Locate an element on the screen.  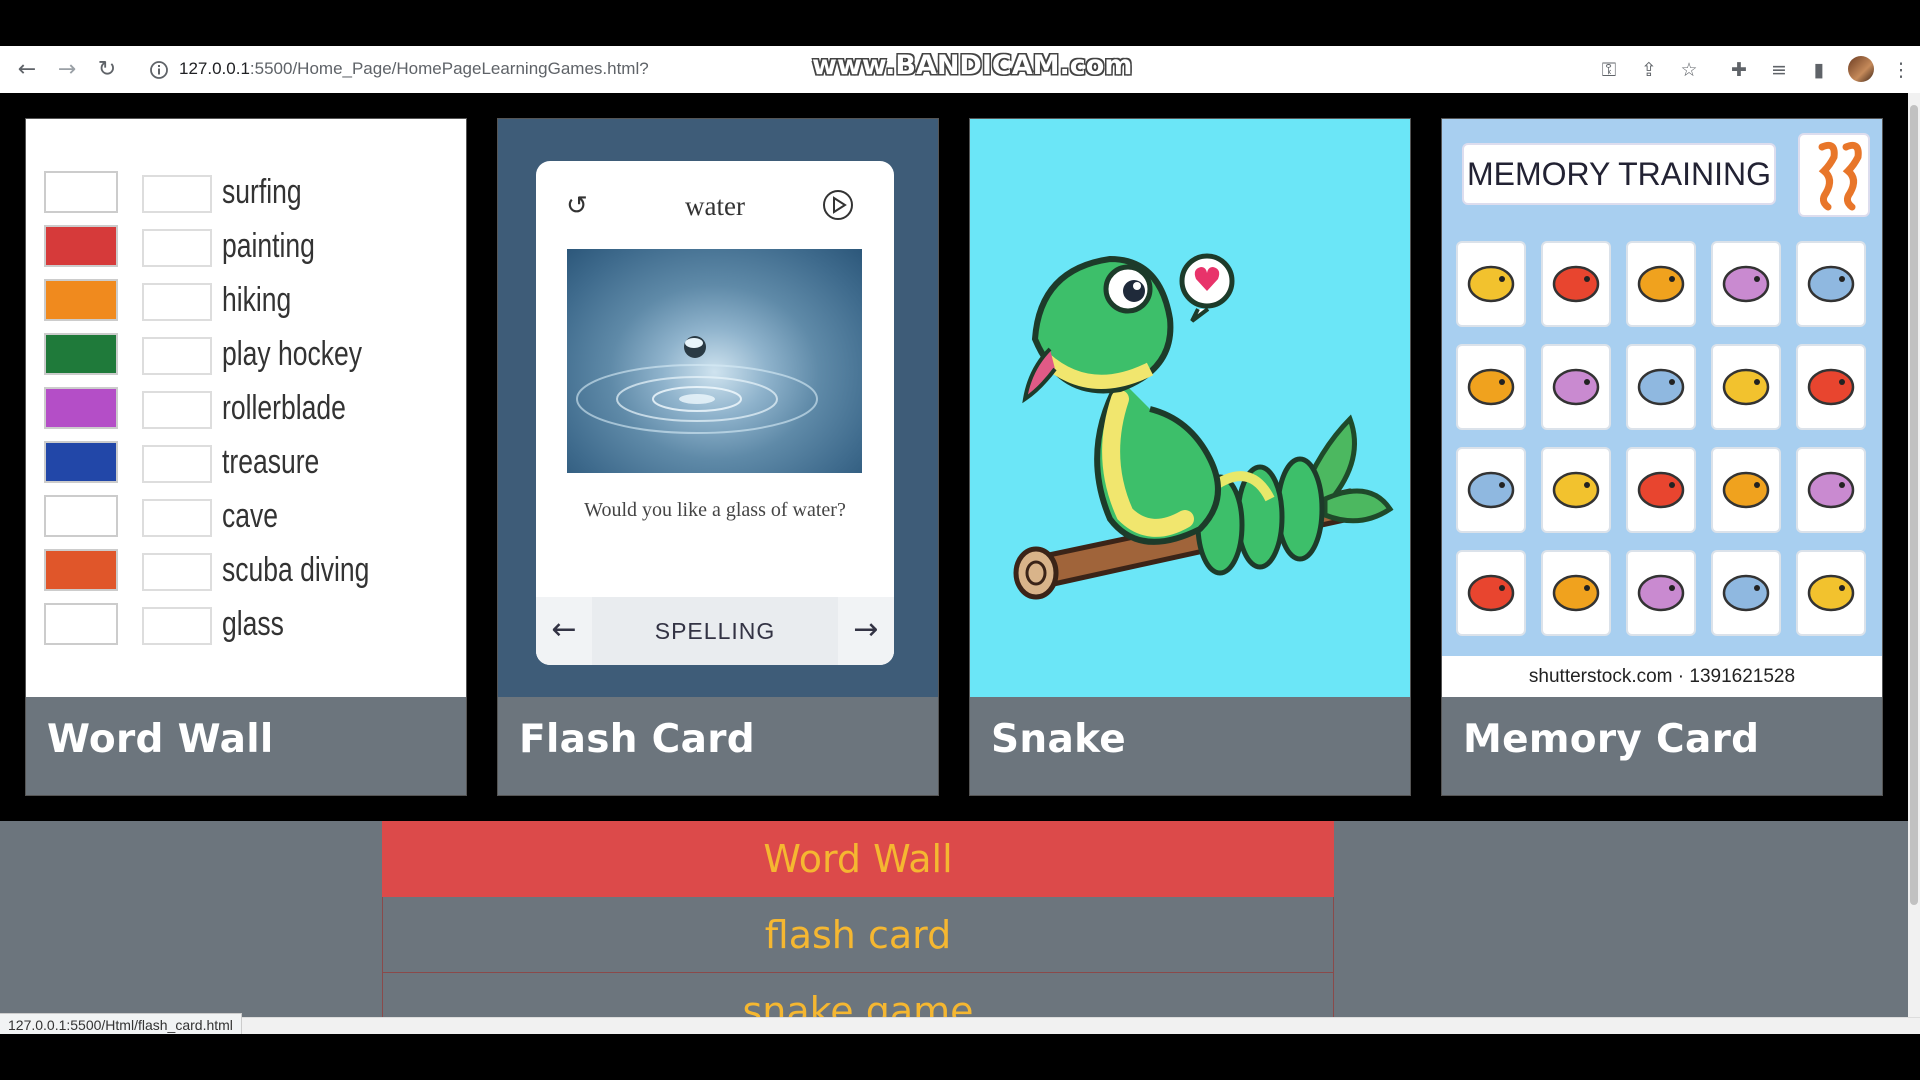
forward-icon: → is located at coordinates (67, 70).